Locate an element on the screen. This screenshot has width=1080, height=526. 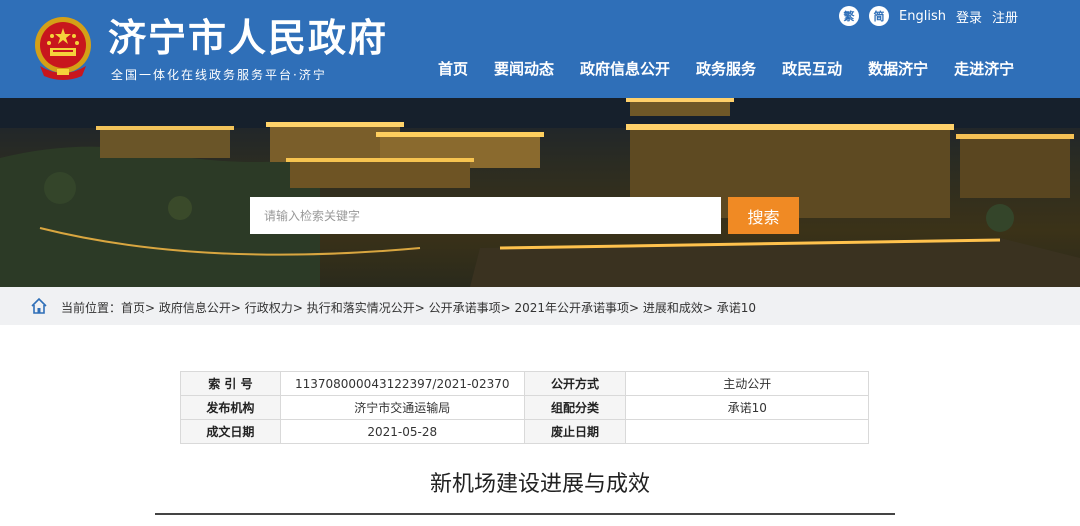
top-links: 繁 简 English 登录 注册 is located at coordinates (928, 16).